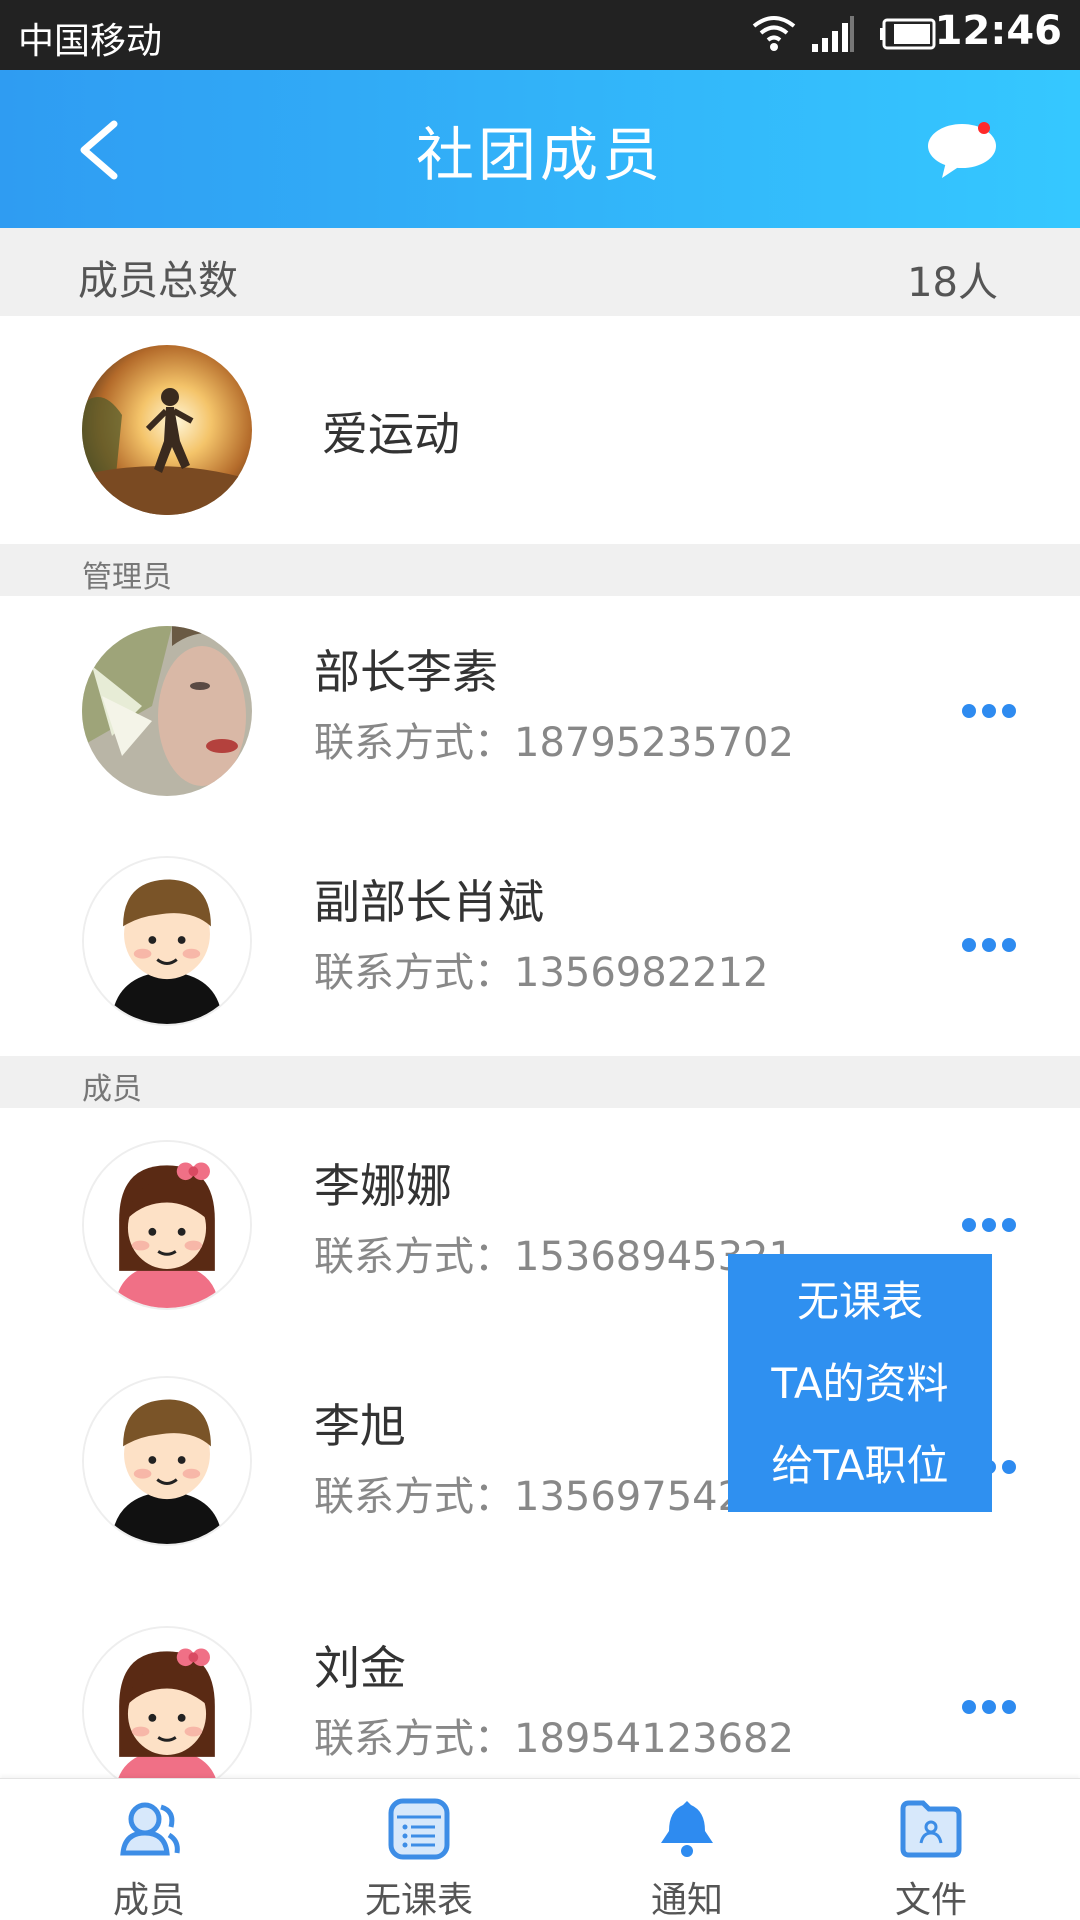 Image resolution: width=1080 pixels, height=1920 pixels. I want to click on tab-schedule-label: 无课表, so click(418, 1900).